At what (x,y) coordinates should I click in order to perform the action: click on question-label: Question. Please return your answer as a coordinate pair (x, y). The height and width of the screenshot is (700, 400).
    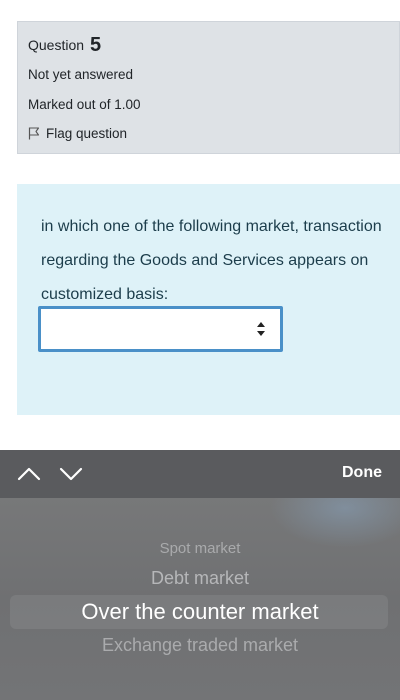
    Looking at the image, I should click on (56, 45).